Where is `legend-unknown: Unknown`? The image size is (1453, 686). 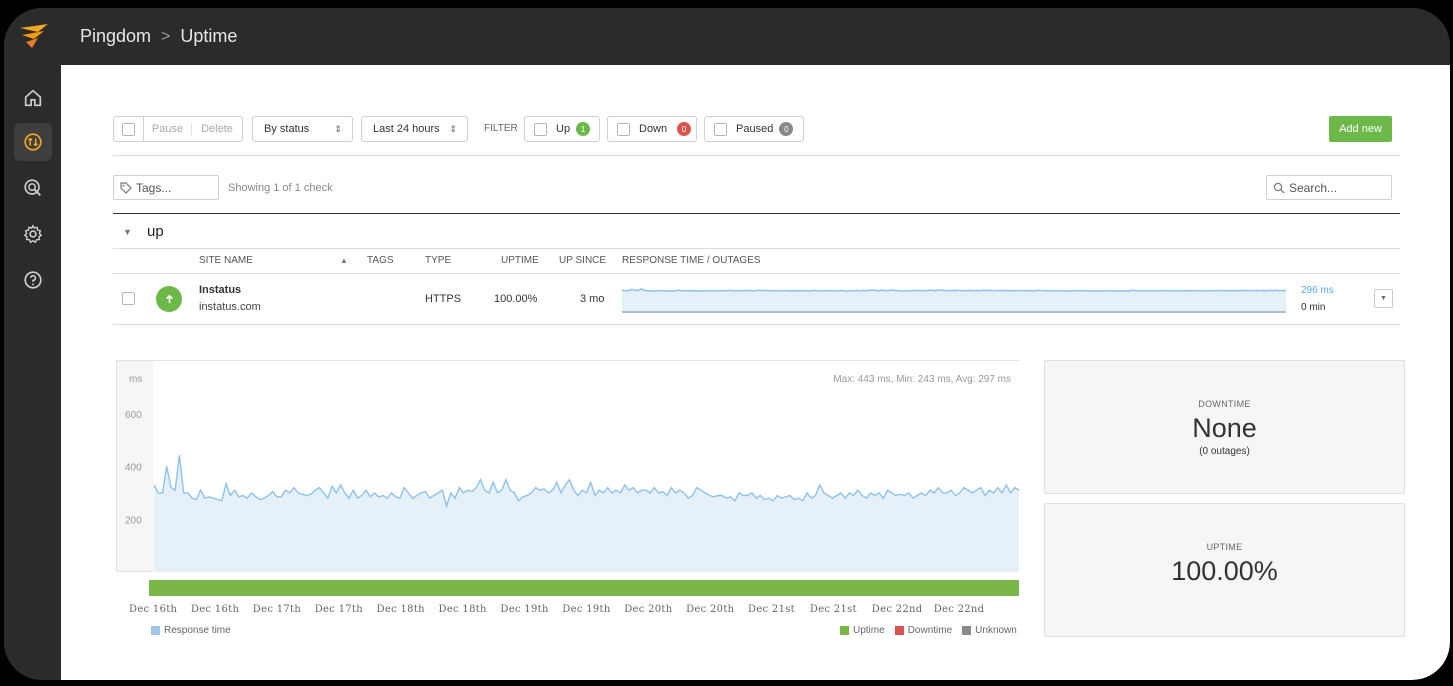 legend-unknown: Unknown is located at coordinates (989, 630).